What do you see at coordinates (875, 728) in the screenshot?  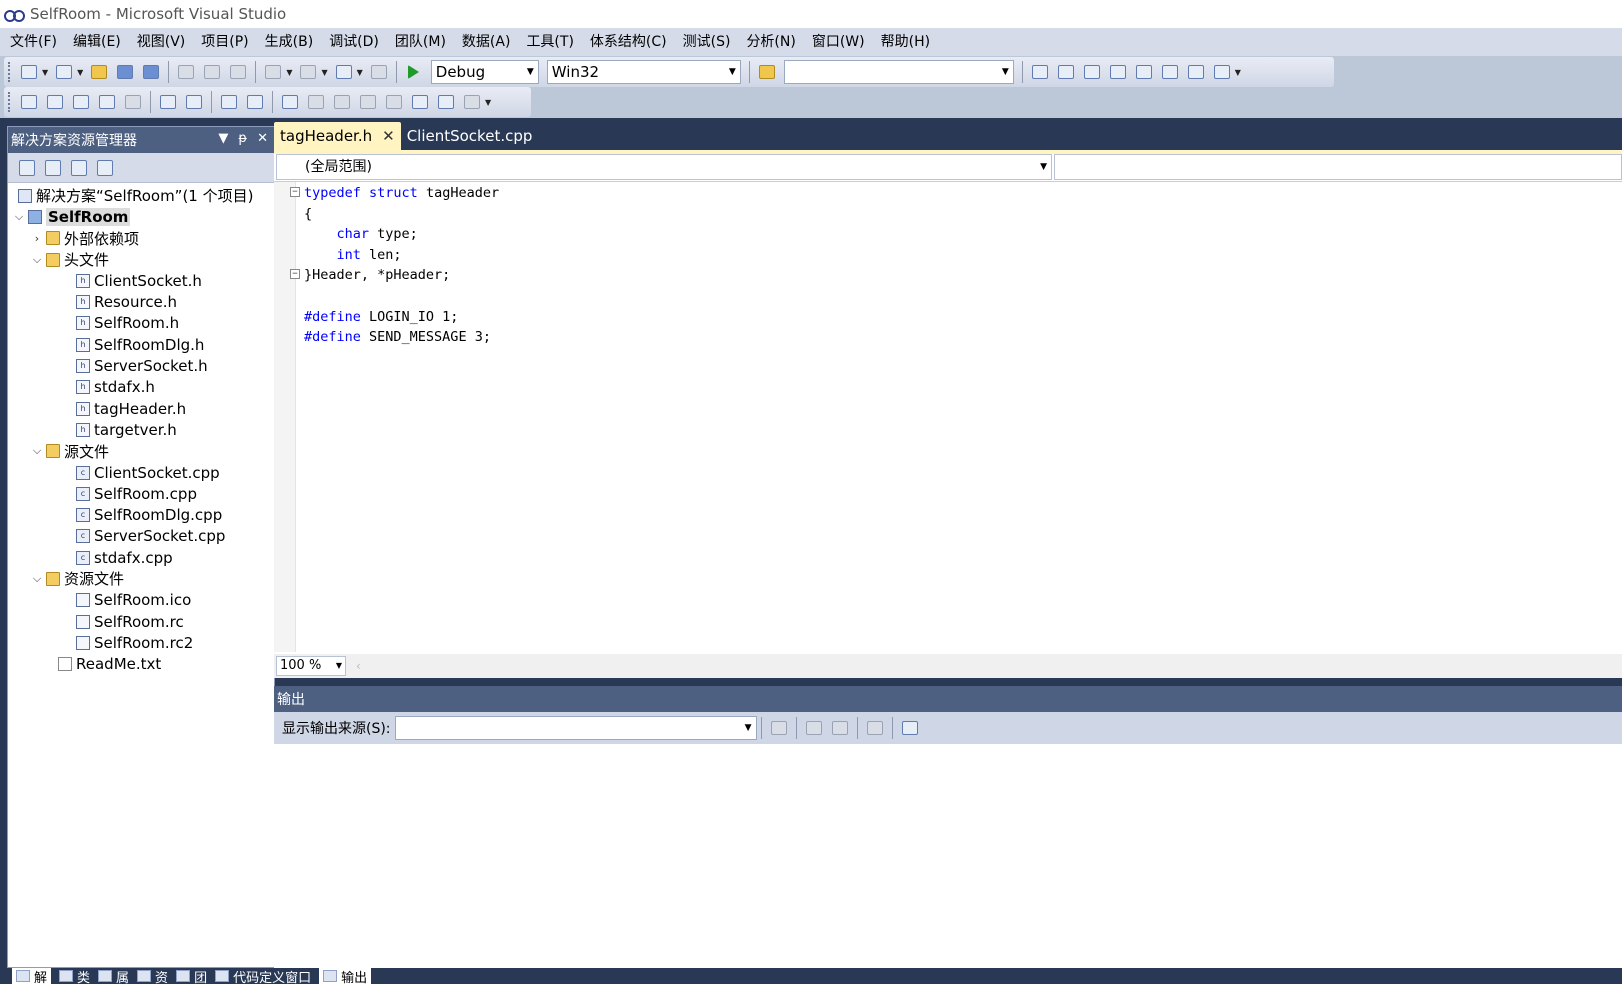 I see `clear-all-icon` at bounding box center [875, 728].